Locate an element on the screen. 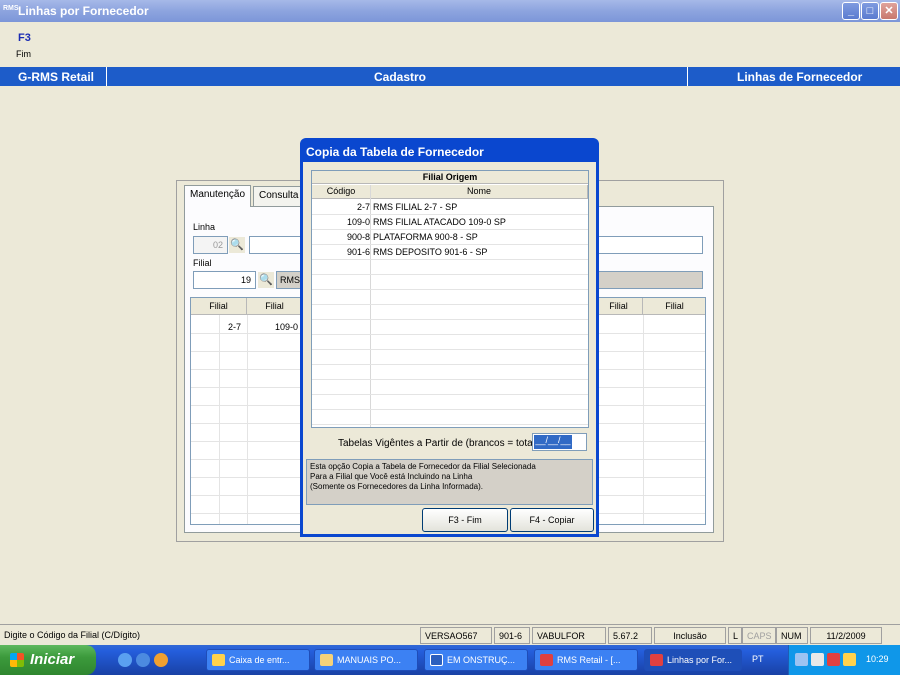 The image size is (900, 675). media-icon is located at coordinates (161, 660).